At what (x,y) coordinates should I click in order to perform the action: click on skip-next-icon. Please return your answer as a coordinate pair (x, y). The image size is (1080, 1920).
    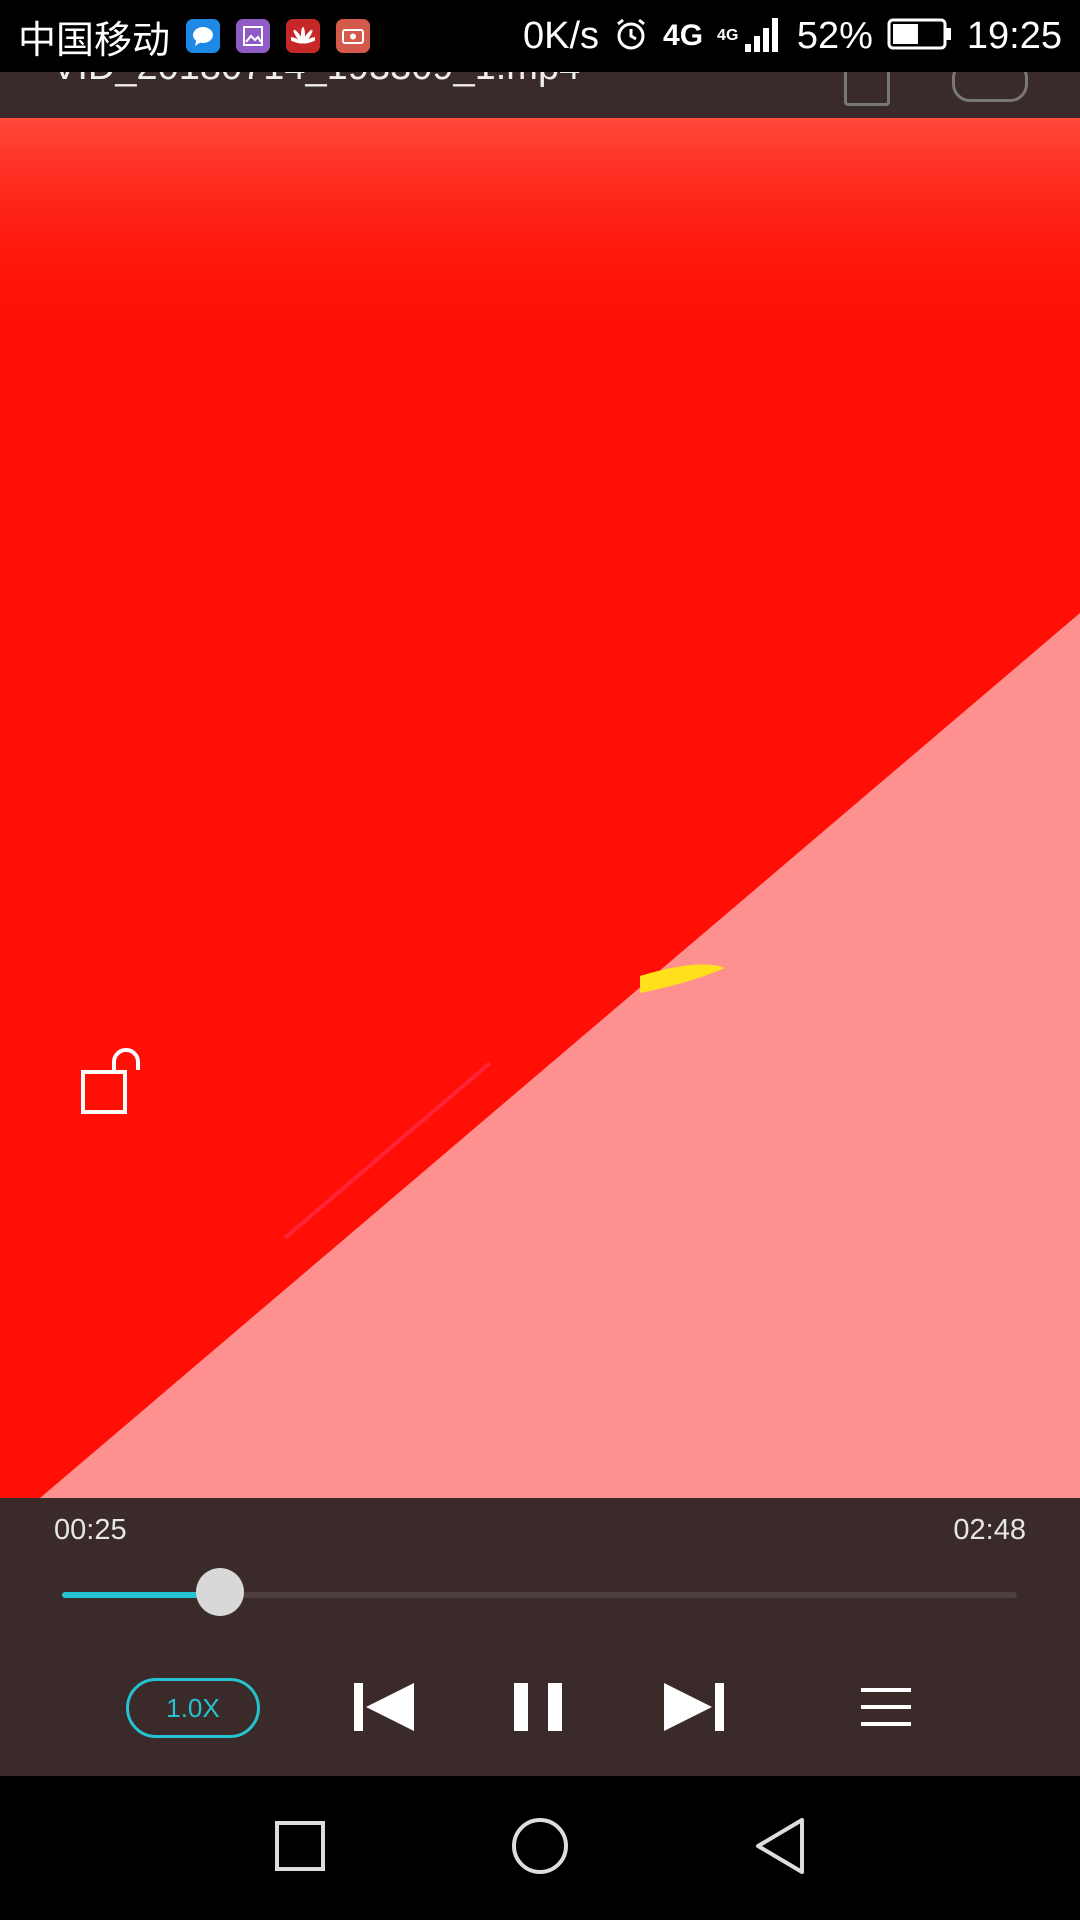
    Looking at the image, I should click on (694, 1709).